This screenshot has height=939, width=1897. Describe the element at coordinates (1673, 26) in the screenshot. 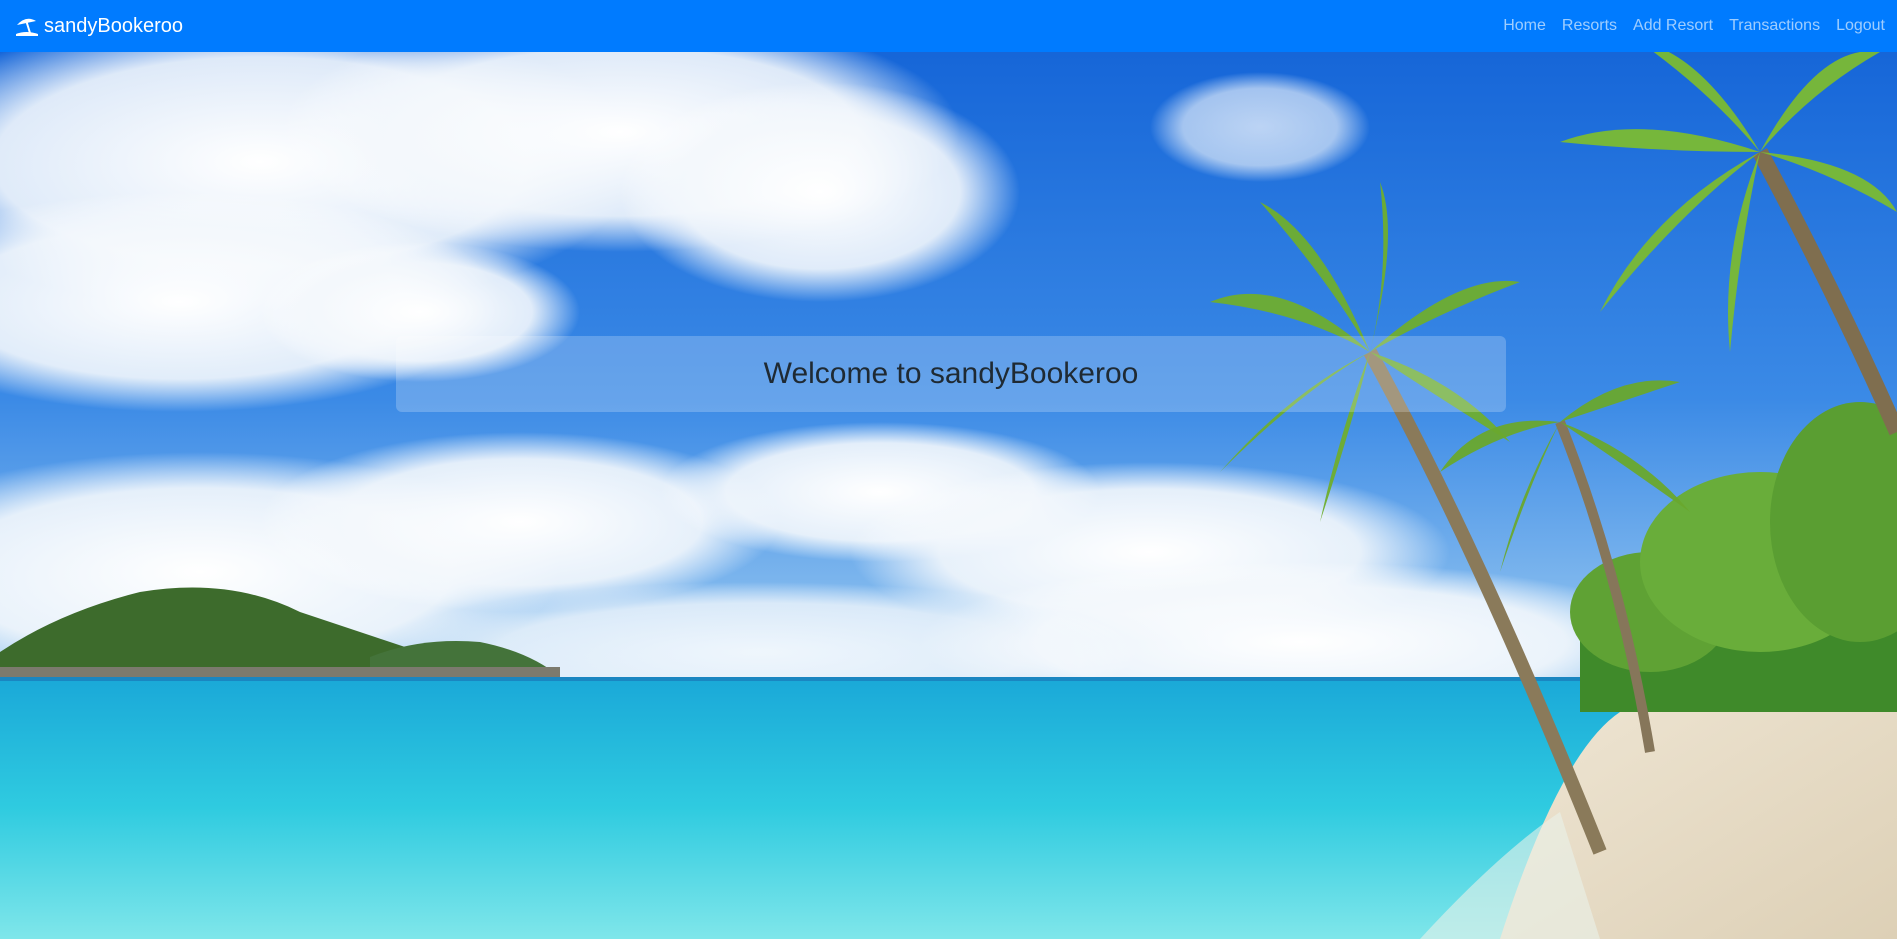

I see `nav-add-resort-link: Add Resort` at that location.